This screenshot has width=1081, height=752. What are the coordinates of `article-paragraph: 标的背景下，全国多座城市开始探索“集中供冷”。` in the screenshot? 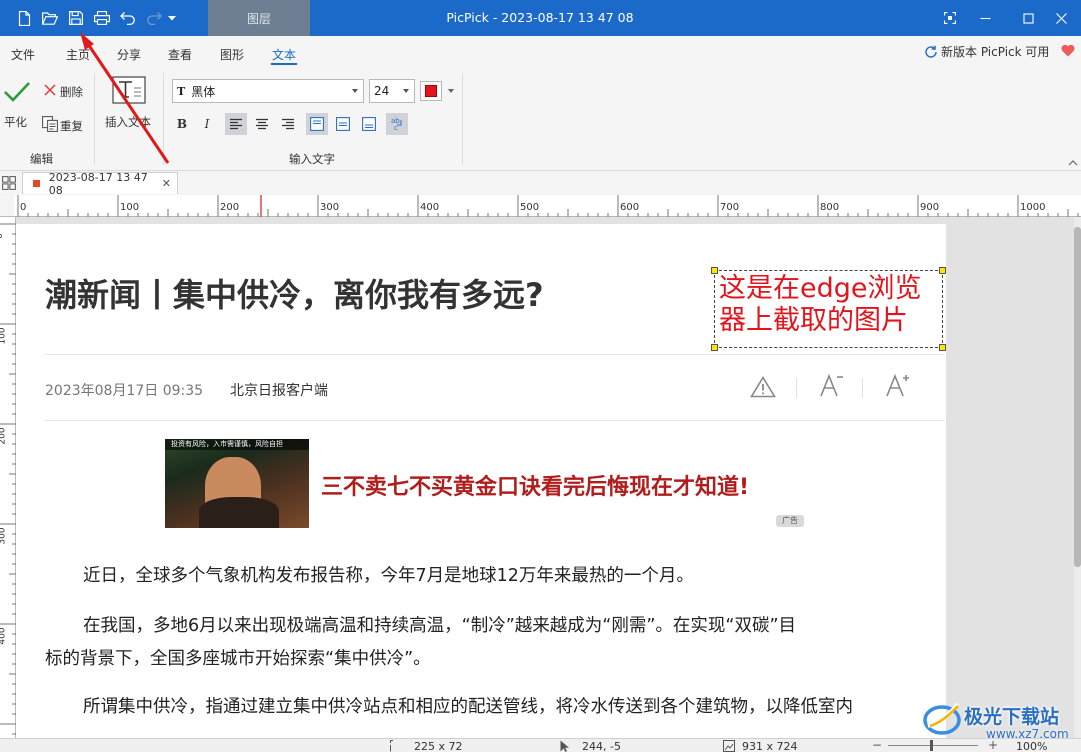 It's located at (238, 659).